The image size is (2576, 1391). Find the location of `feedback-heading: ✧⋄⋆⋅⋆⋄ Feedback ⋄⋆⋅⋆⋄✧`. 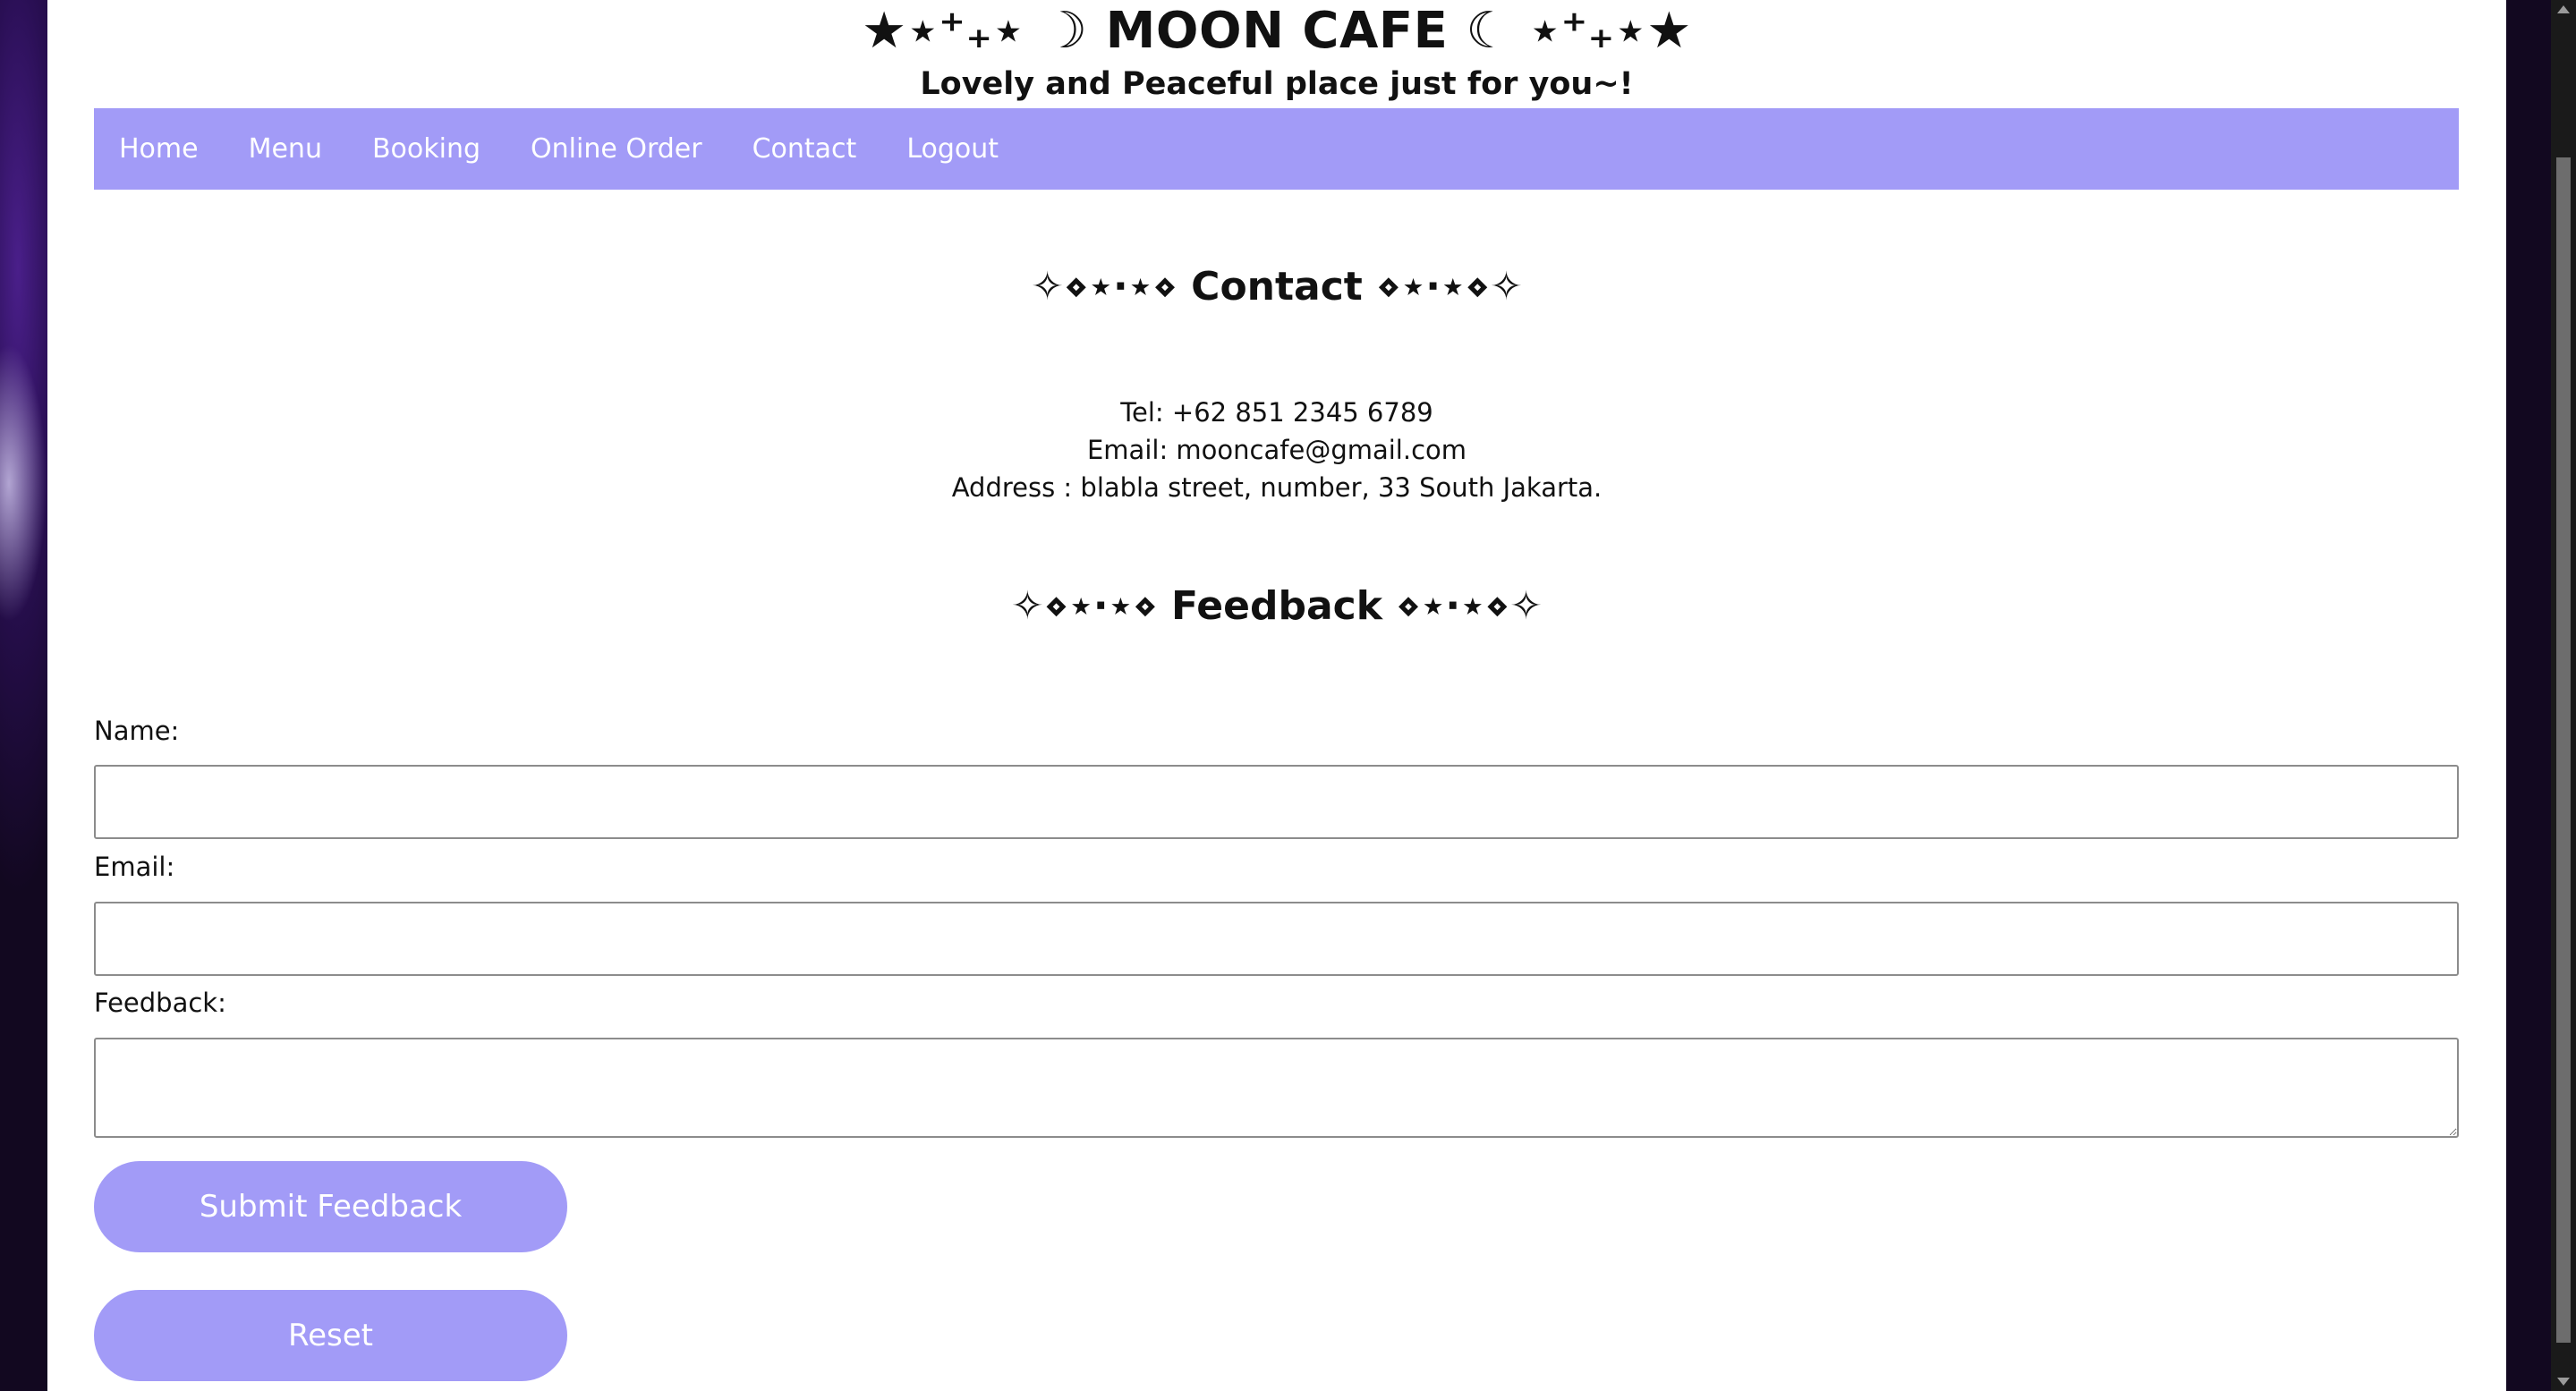

feedback-heading: ✧⋄⋆⋅⋆⋄ Feedback ⋄⋆⋅⋆⋄✧ is located at coordinates (1276, 606).